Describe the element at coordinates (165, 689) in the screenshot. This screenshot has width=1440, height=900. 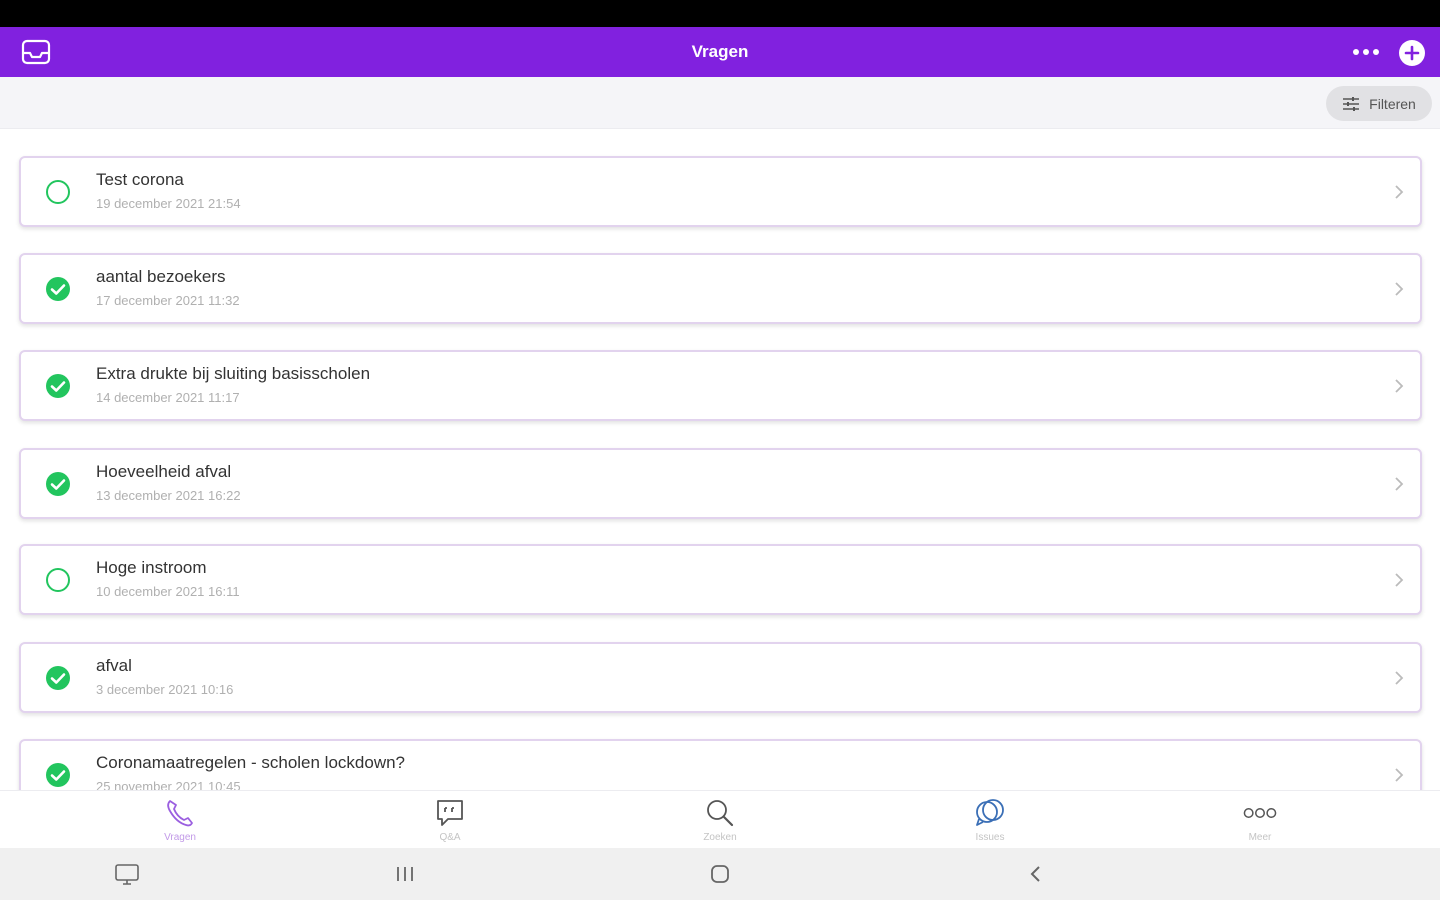
I see `item-date: 3 december 2021 10:16` at that location.